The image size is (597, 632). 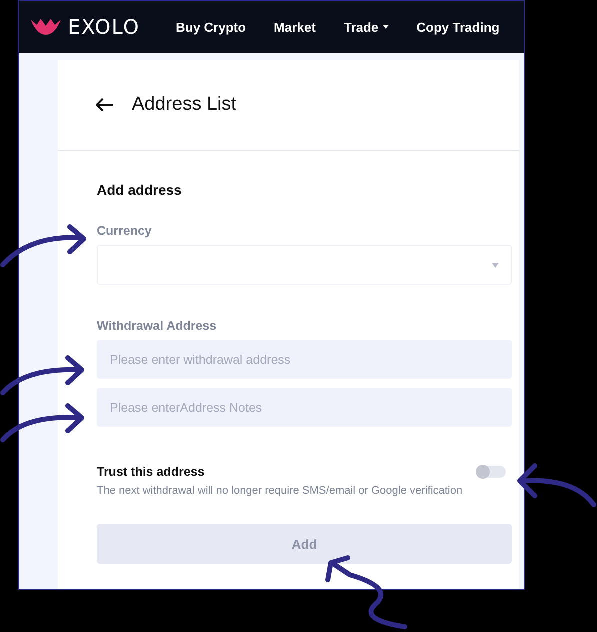 I want to click on currency-select, so click(x=304, y=265).